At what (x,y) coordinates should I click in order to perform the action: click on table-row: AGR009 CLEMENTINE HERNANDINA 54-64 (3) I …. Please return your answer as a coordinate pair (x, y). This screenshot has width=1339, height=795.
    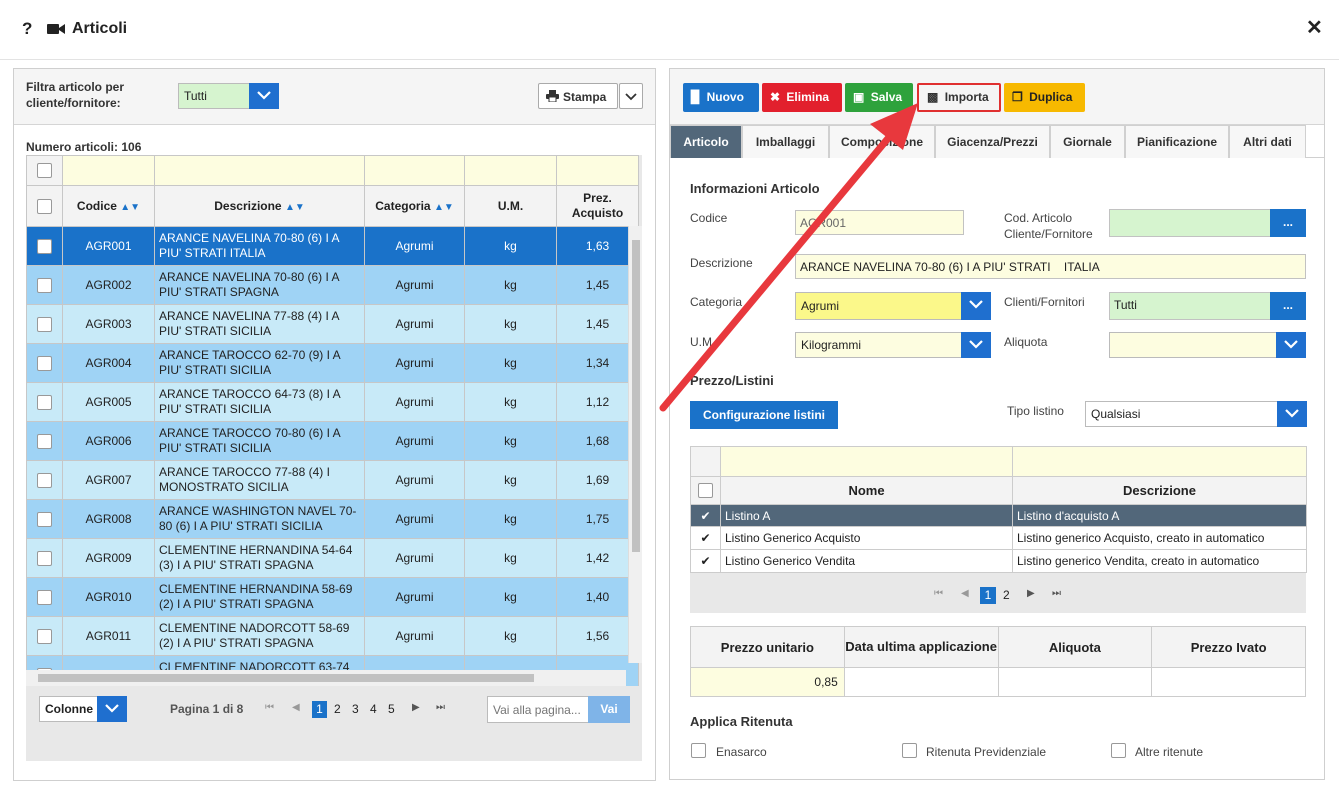
    Looking at the image, I should click on (332, 558).